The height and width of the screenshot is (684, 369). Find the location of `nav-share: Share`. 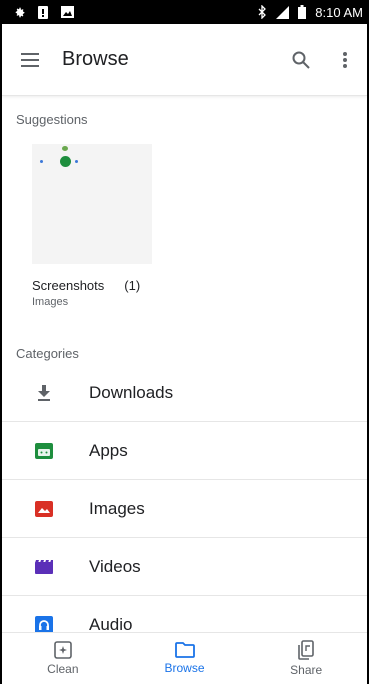

nav-share: Share is located at coordinates (306, 658).